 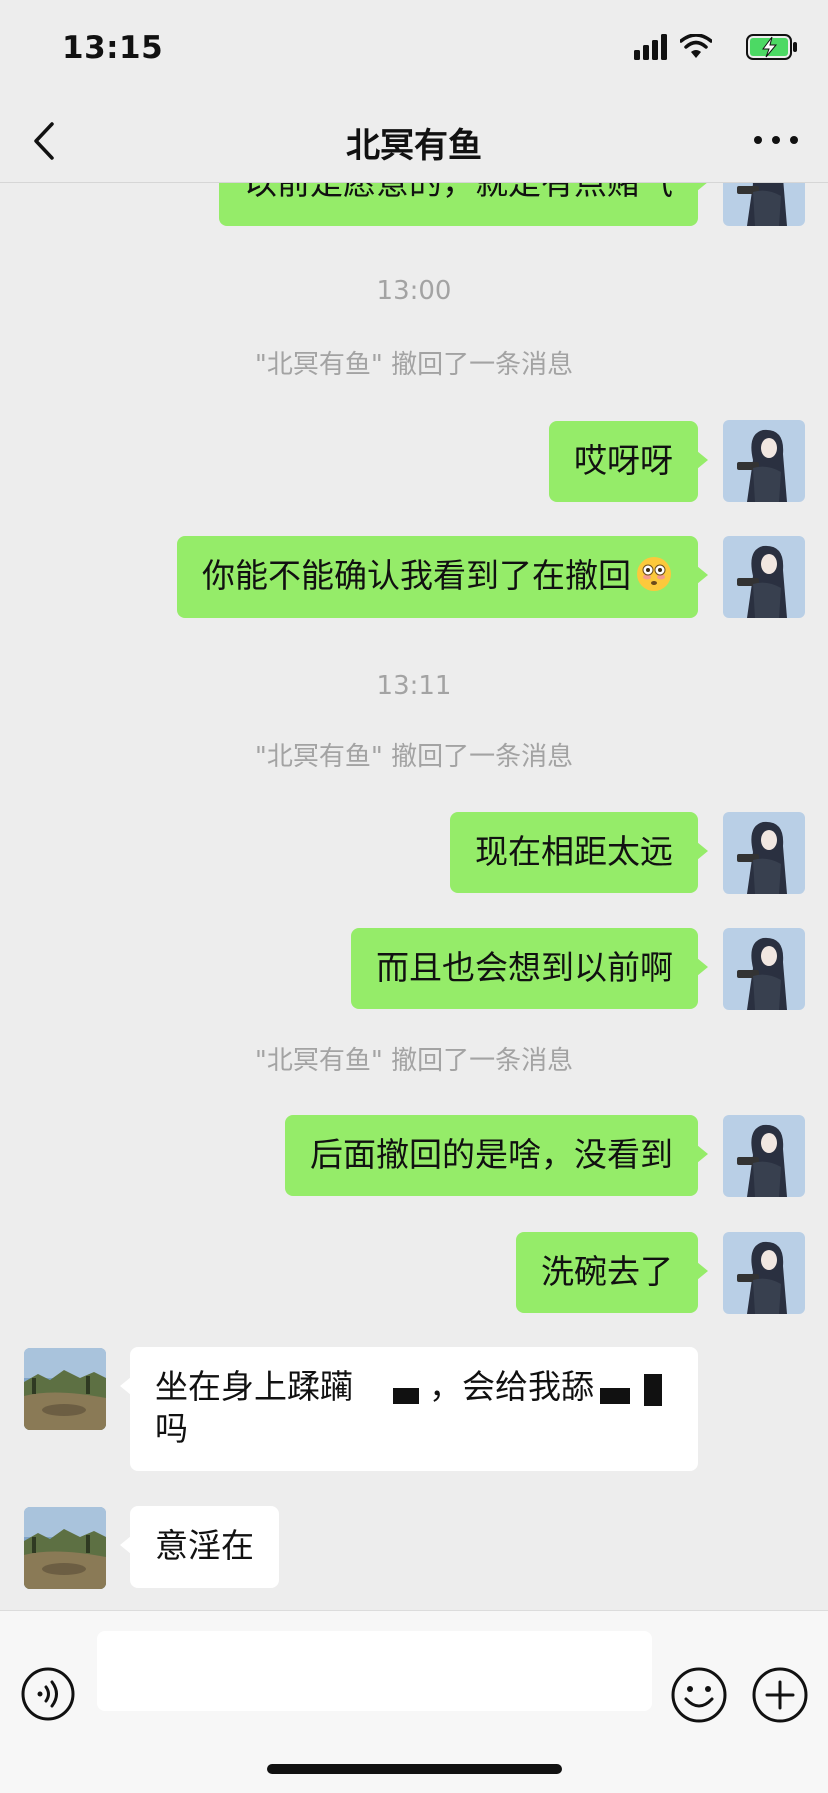 What do you see at coordinates (524, 967) in the screenshot?
I see `message-text: 而且也会想到以前啊` at bounding box center [524, 967].